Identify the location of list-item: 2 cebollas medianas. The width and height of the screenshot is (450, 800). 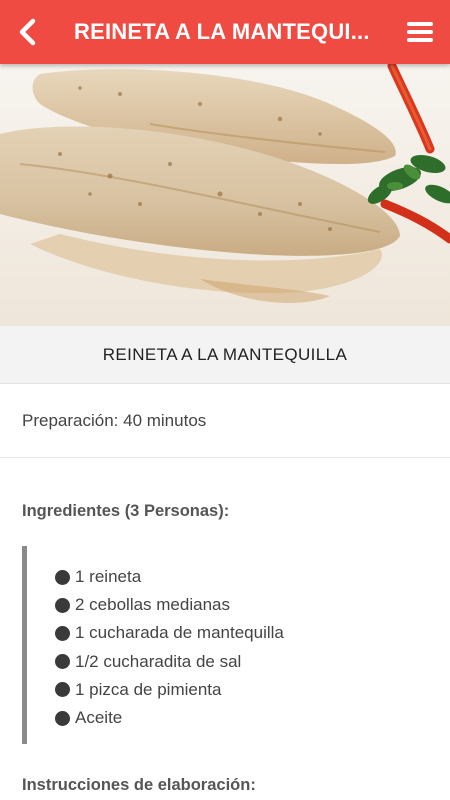
(238, 605).